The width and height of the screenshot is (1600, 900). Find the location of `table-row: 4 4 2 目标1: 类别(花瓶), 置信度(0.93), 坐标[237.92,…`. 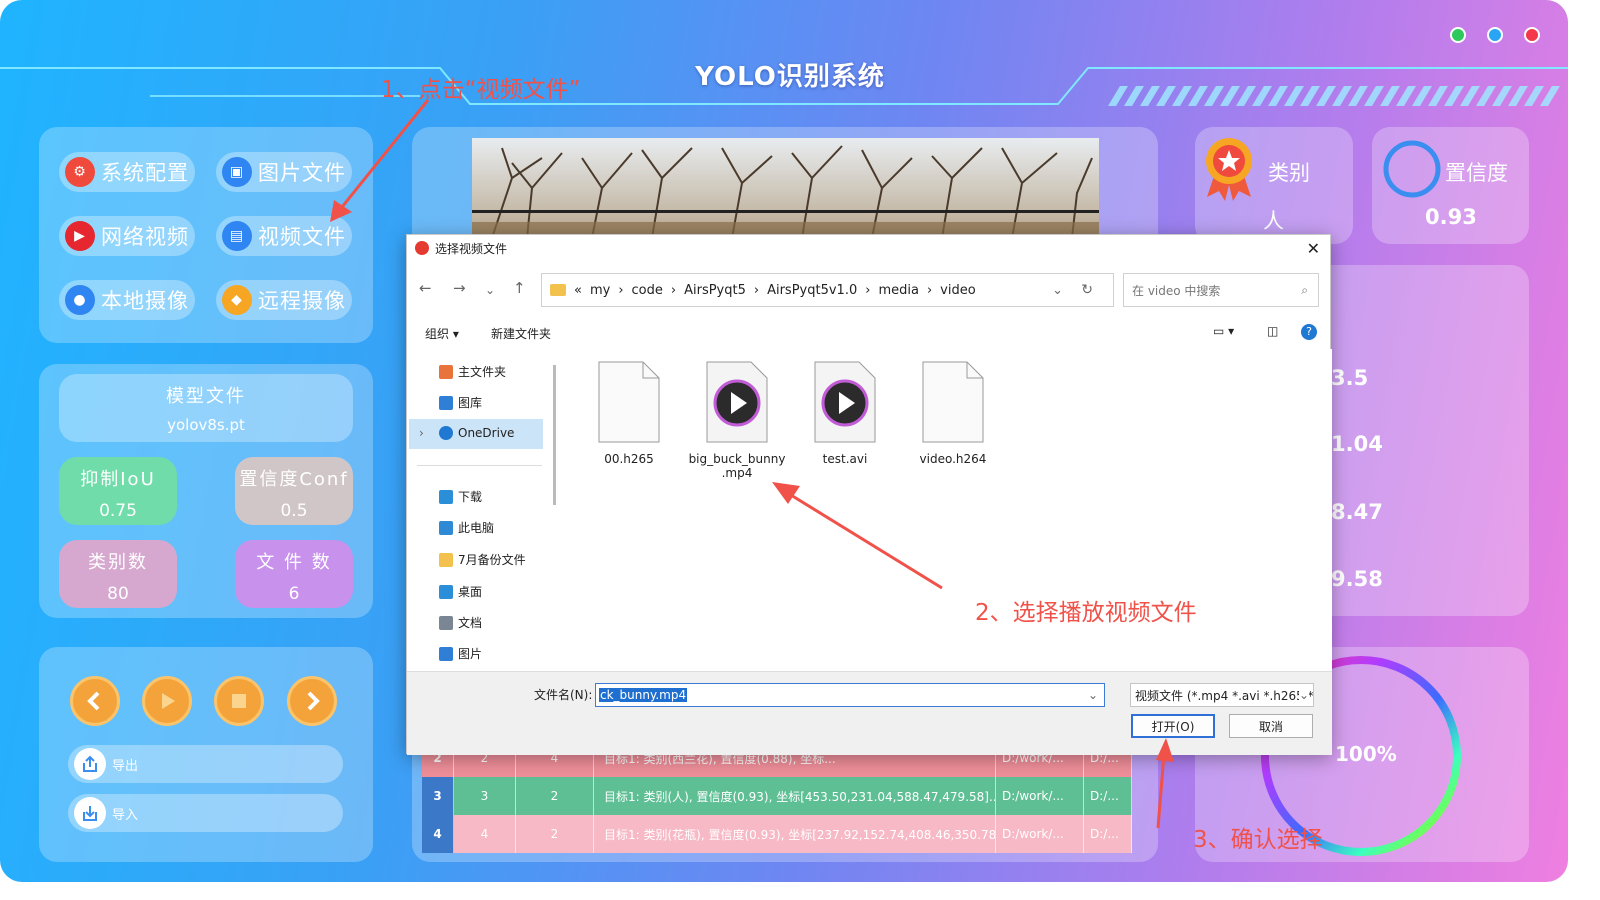

table-row: 4 4 2 目标1: 类别(花瓶), 置信度(0.93), 坐标[237.92,… is located at coordinates (777, 834).